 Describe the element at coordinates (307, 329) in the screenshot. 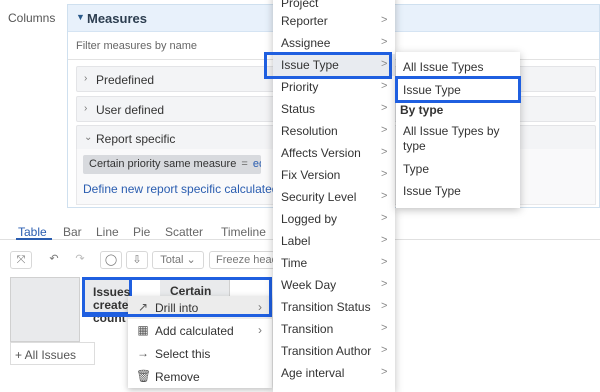

I see `dim-label: Transition` at that location.